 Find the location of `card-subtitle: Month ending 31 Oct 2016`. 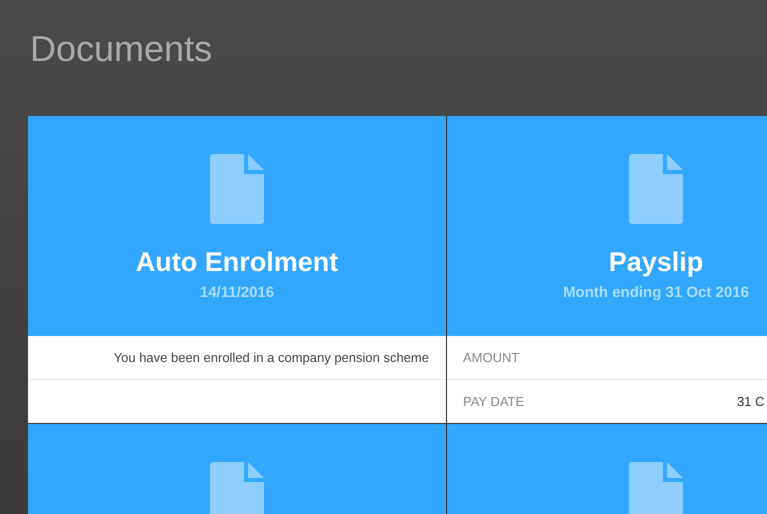

card-subtitle: Month ending 31 Oct 2016 is located at coordinates (656, 293).